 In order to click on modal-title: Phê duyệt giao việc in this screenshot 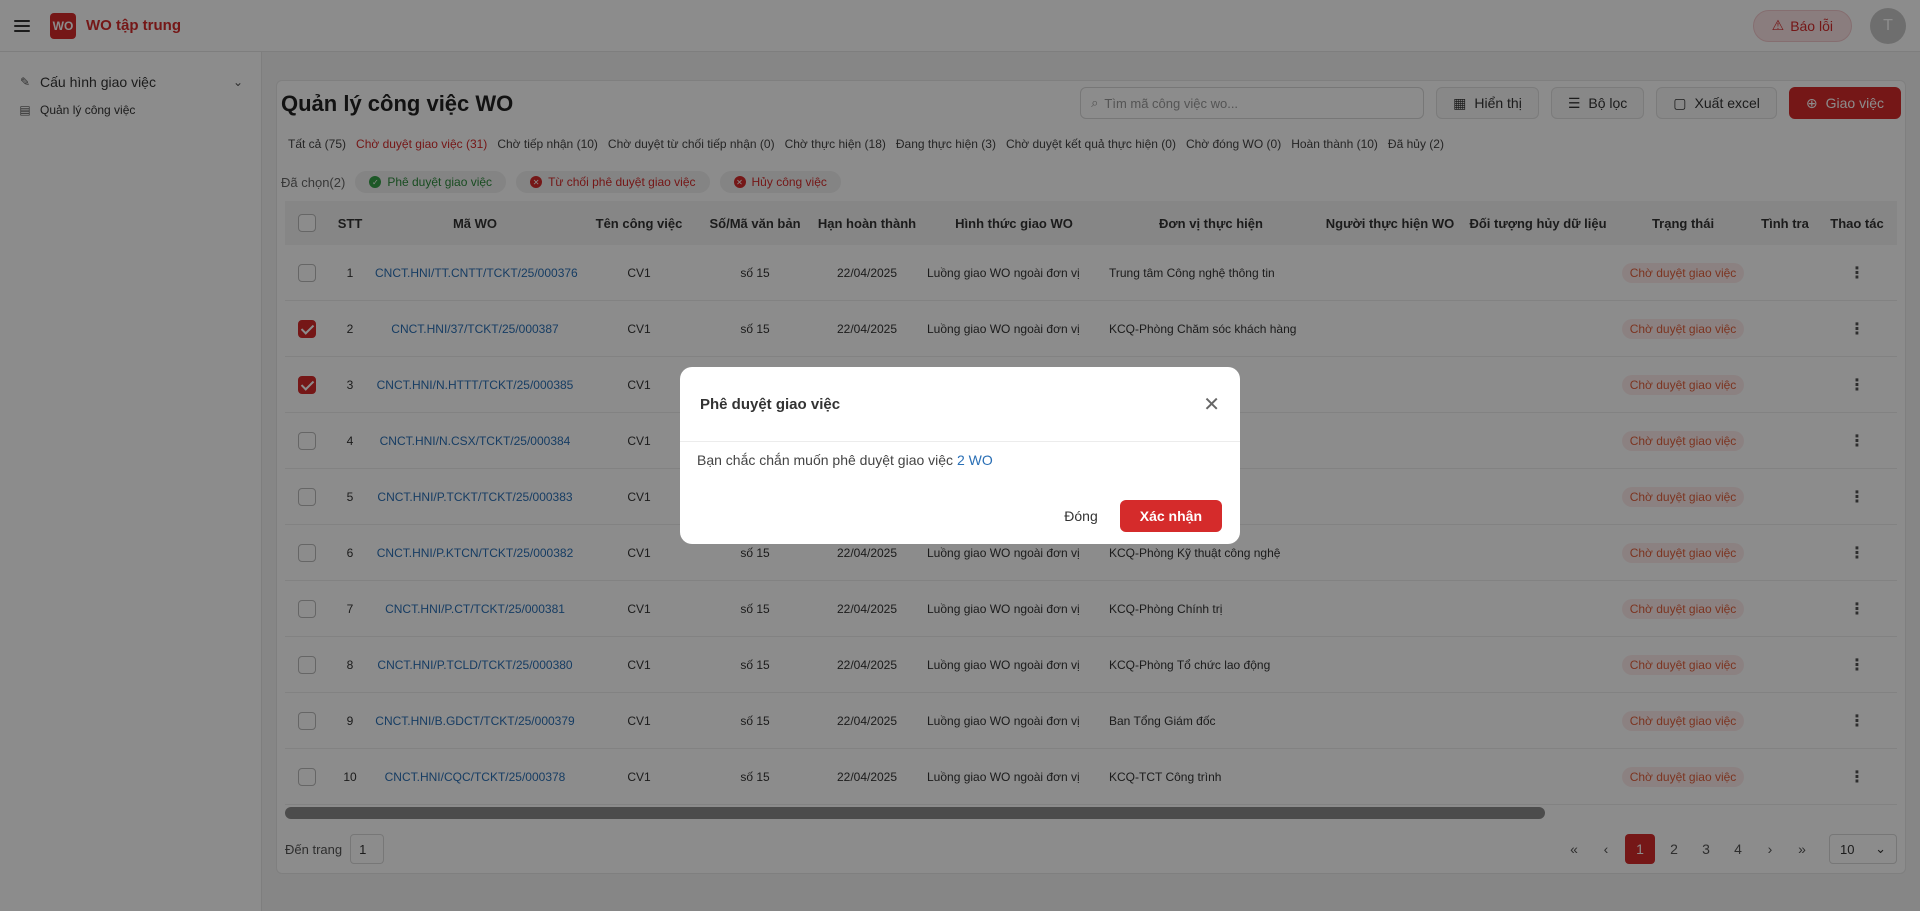, I will do `click(770, 404)`.